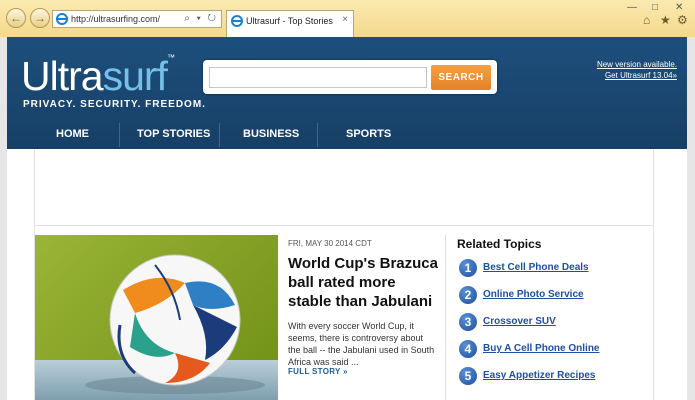 The image size is (695, 400). What do you see at coordinates (461, 77) in the screenshot?
I see `search-button: SEARCH` at bounding box center [461, 77].